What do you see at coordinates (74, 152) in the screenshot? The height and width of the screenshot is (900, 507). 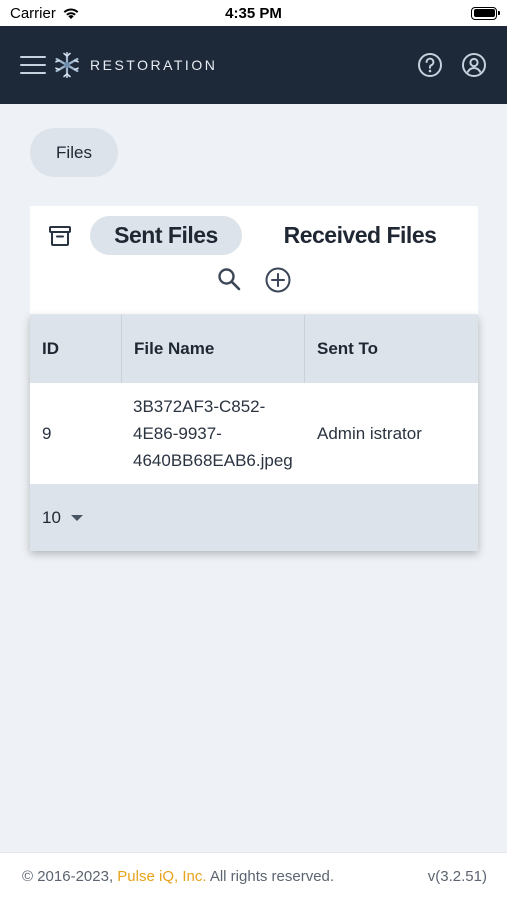 I see `files-breadcrumb-chip: Files` at bounding box center [74, 152].